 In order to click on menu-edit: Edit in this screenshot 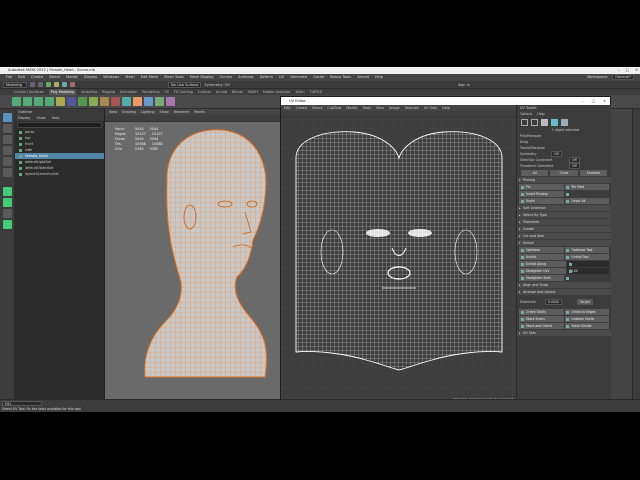, I will do `click(21, 77)`.